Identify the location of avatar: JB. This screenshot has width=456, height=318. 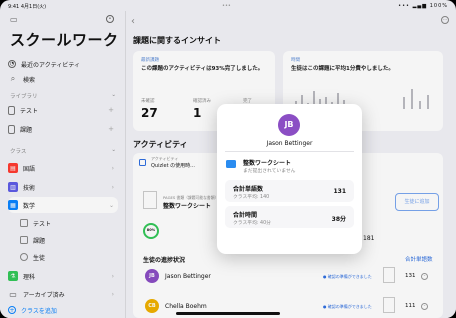
(289, 125).